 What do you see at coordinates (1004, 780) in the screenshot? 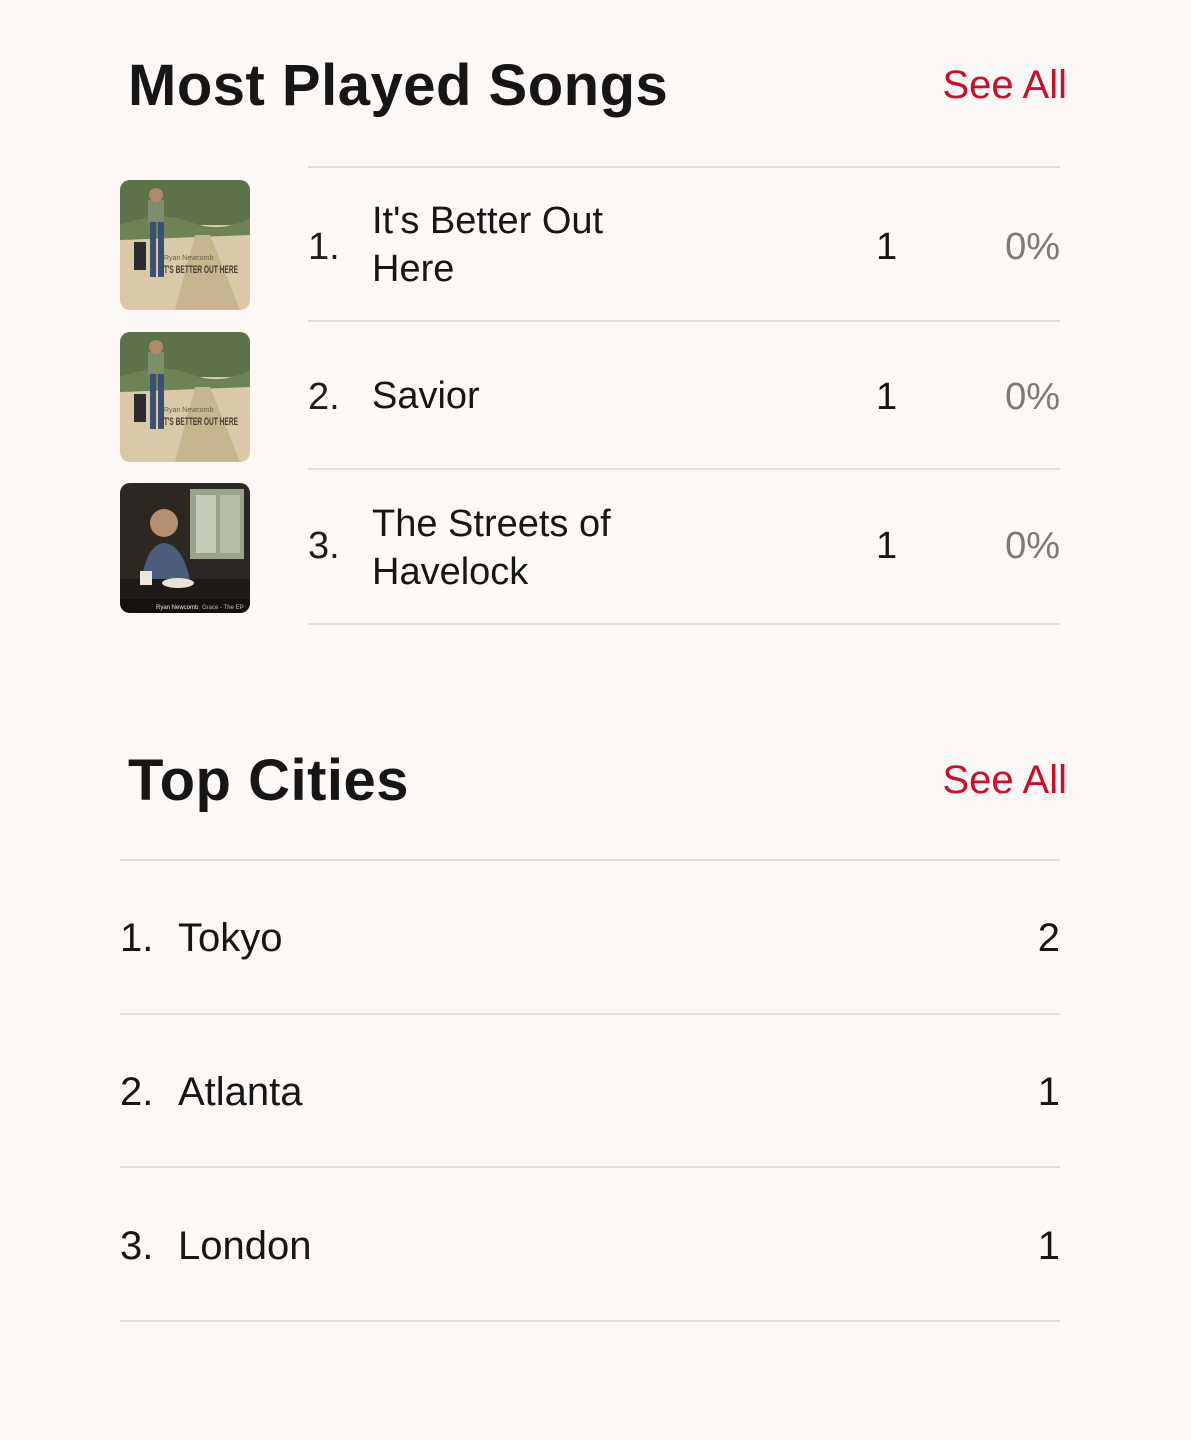
I see `top-cities-see-all-link: See All` at bounding box center [1004, 780].